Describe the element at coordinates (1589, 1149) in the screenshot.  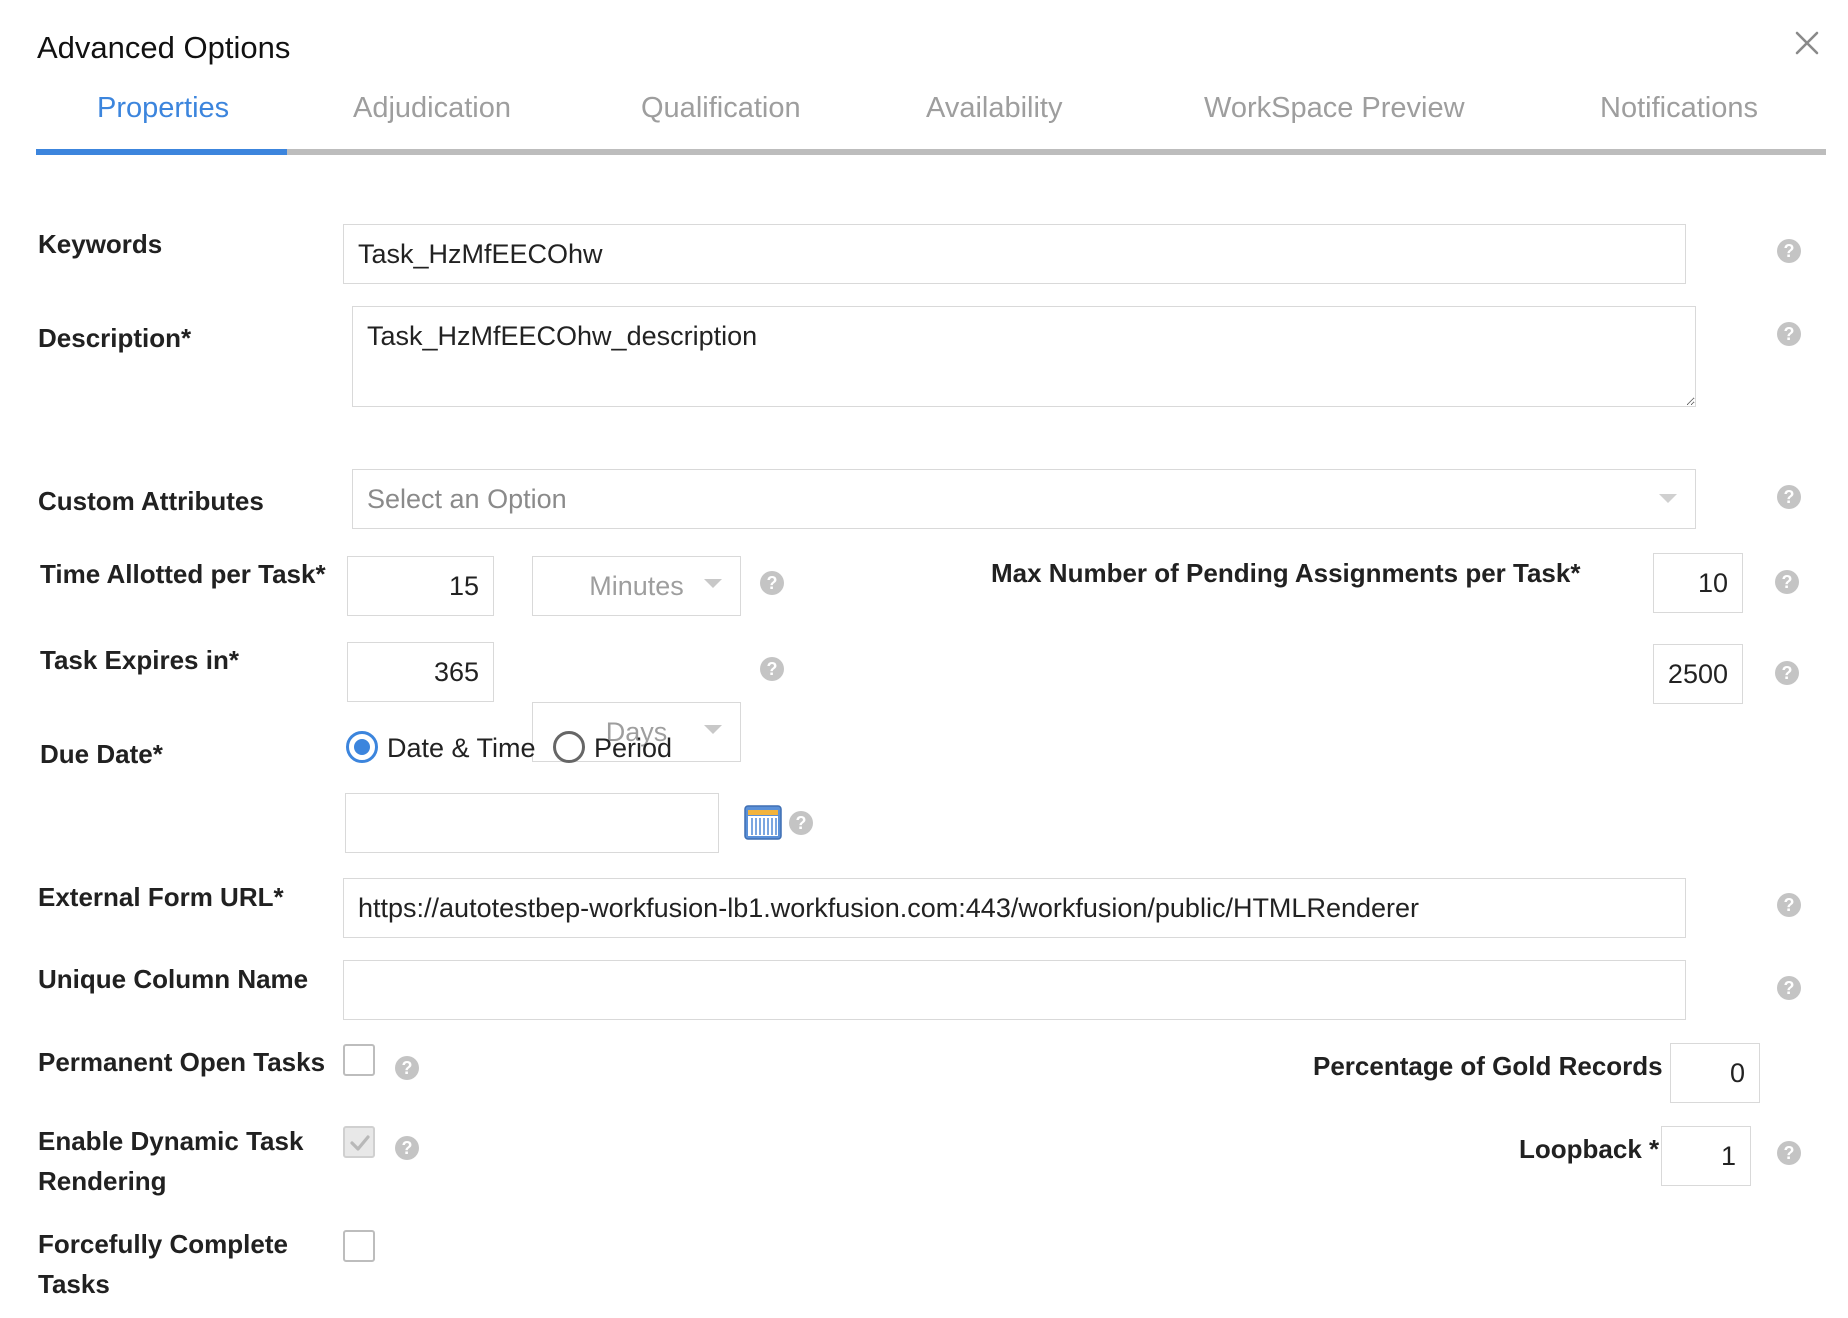
I see `loopback-label: Loopback *` at that location.